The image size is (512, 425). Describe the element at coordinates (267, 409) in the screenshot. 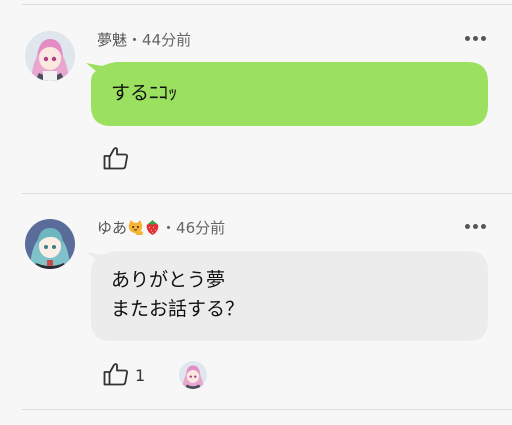

I see `bottom-divider` at that location.